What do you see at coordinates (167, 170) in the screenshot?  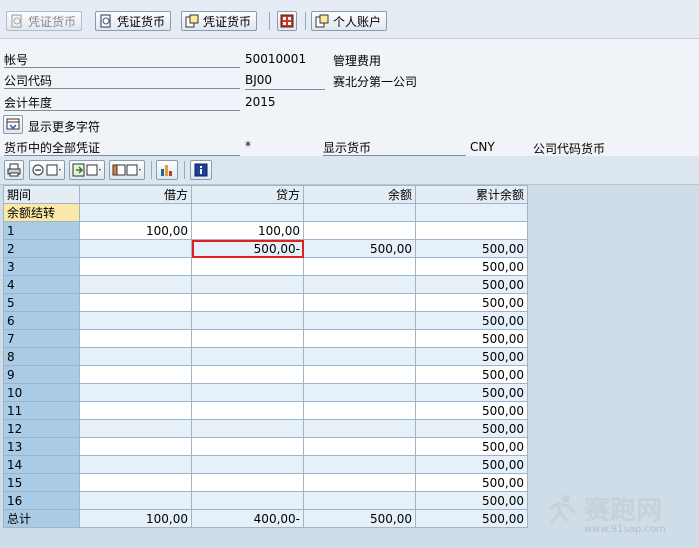 I see `chart-button` at bounding box center [167, 170].